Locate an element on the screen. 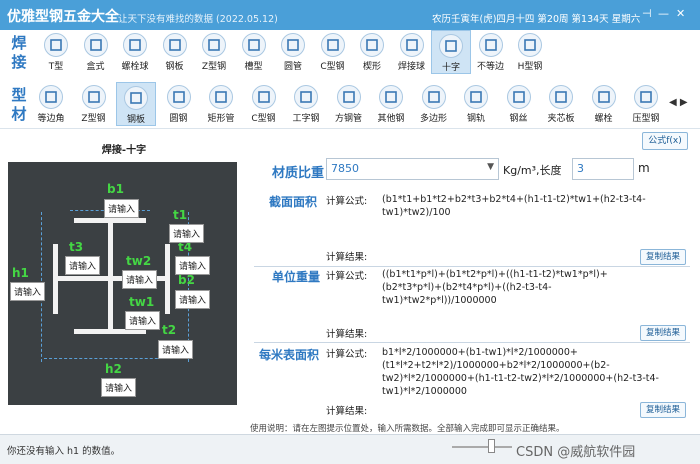 This screenshot has height=464, width=700. formula-button: 公式f(x) is located at coordinates (665, 141).